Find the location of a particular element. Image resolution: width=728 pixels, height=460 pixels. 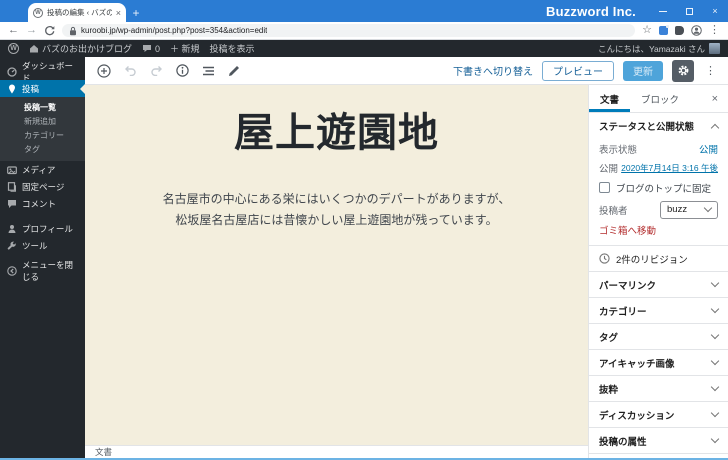

admin-bar-account: こんにちは、Yamazaki さん is located at coordinates (659, 49).